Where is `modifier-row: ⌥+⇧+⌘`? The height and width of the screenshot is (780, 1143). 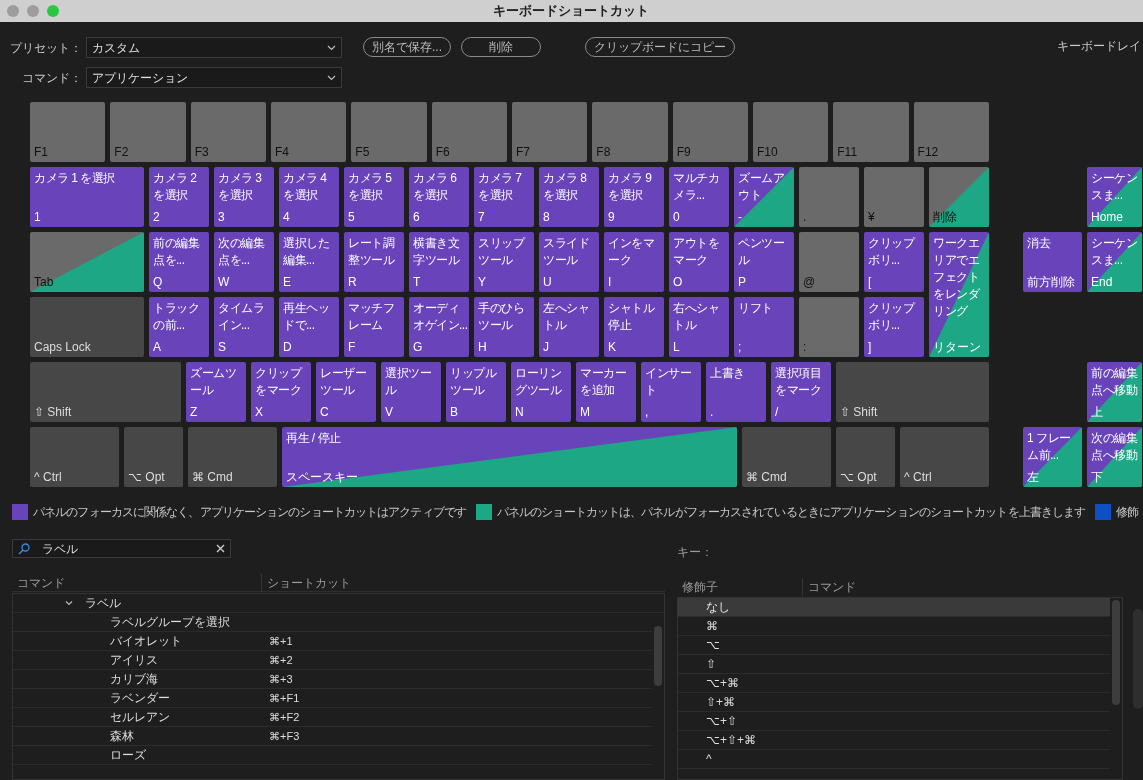 modifier-row: ⌥+⇧+⌘ is located at coordinates (894, 740).